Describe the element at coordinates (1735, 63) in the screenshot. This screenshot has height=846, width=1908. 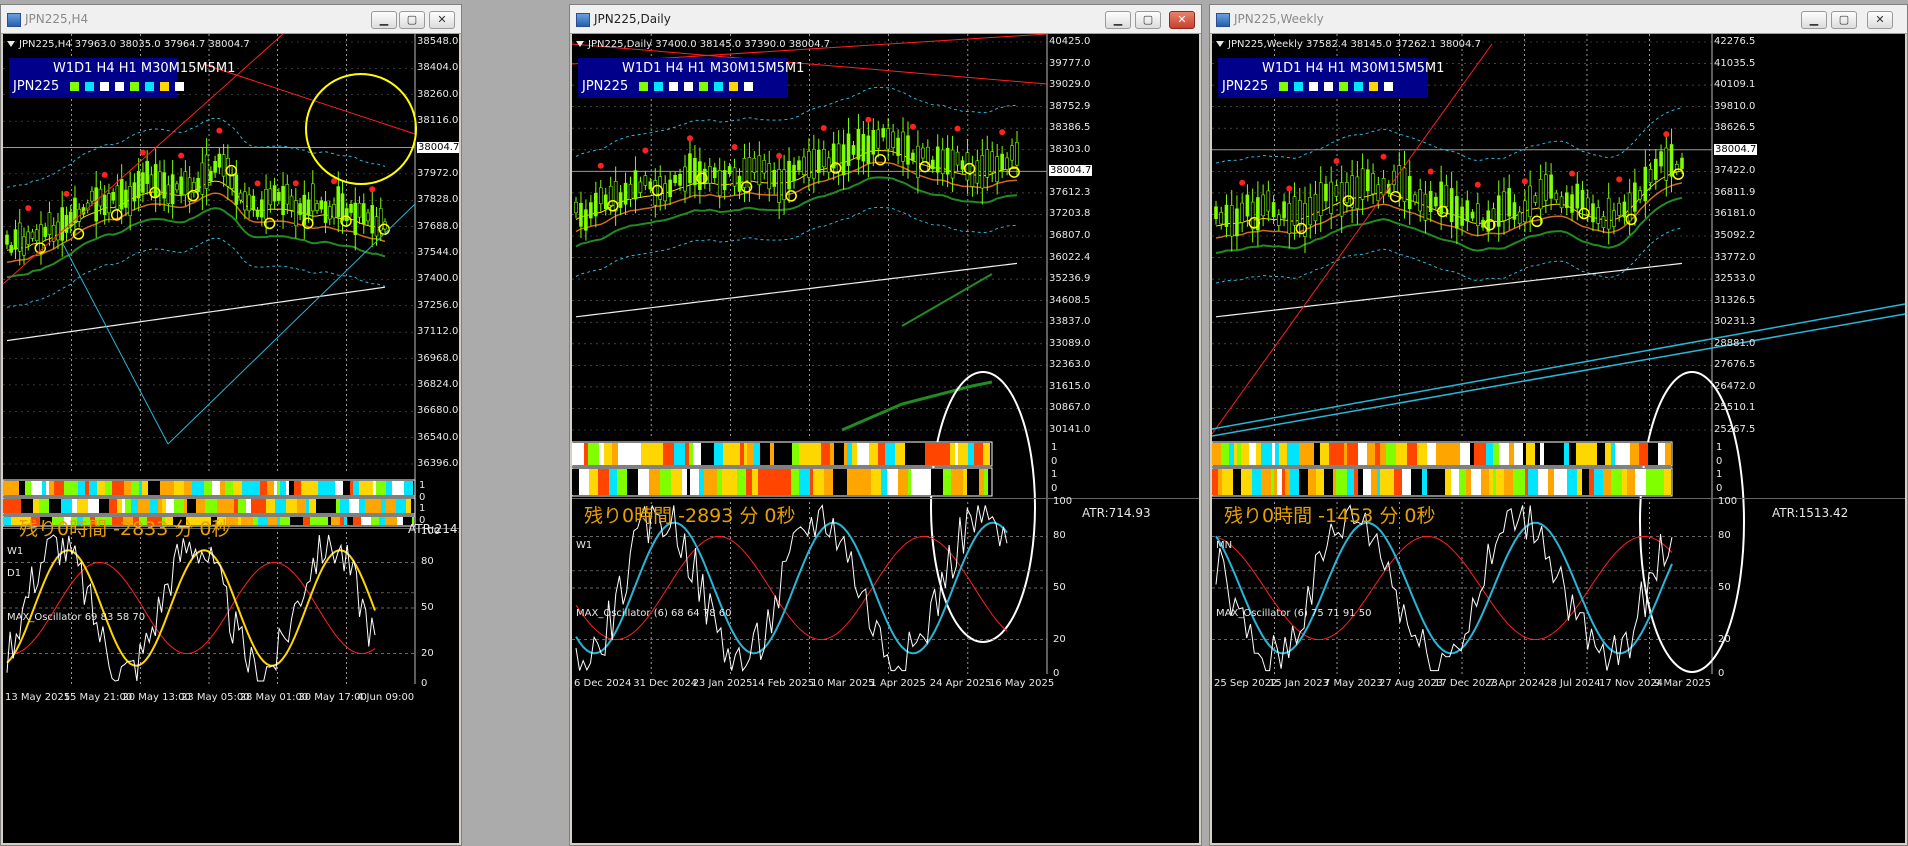
I see `price-label: 41035.5` at that location.